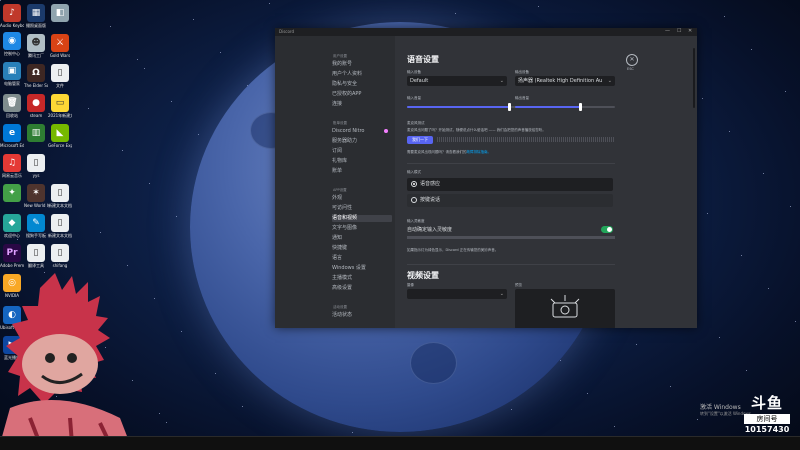 The height and width of the screenshot is (450, 800). I want to click on output-volume-label: 输出音量, so click(522, 98).